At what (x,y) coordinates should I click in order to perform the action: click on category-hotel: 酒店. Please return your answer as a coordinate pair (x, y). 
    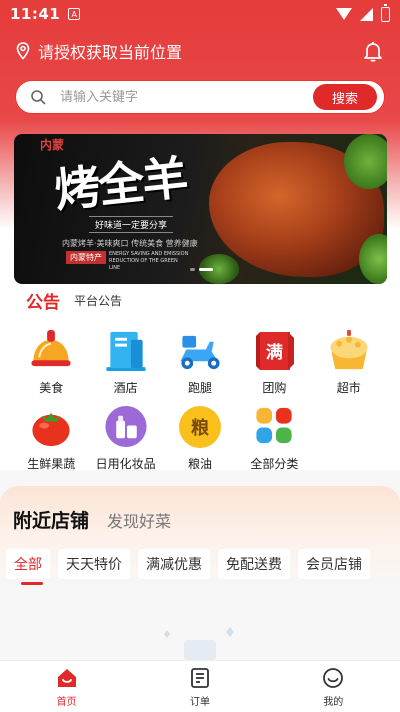
    Looking at the image, I should click on (125, 362).